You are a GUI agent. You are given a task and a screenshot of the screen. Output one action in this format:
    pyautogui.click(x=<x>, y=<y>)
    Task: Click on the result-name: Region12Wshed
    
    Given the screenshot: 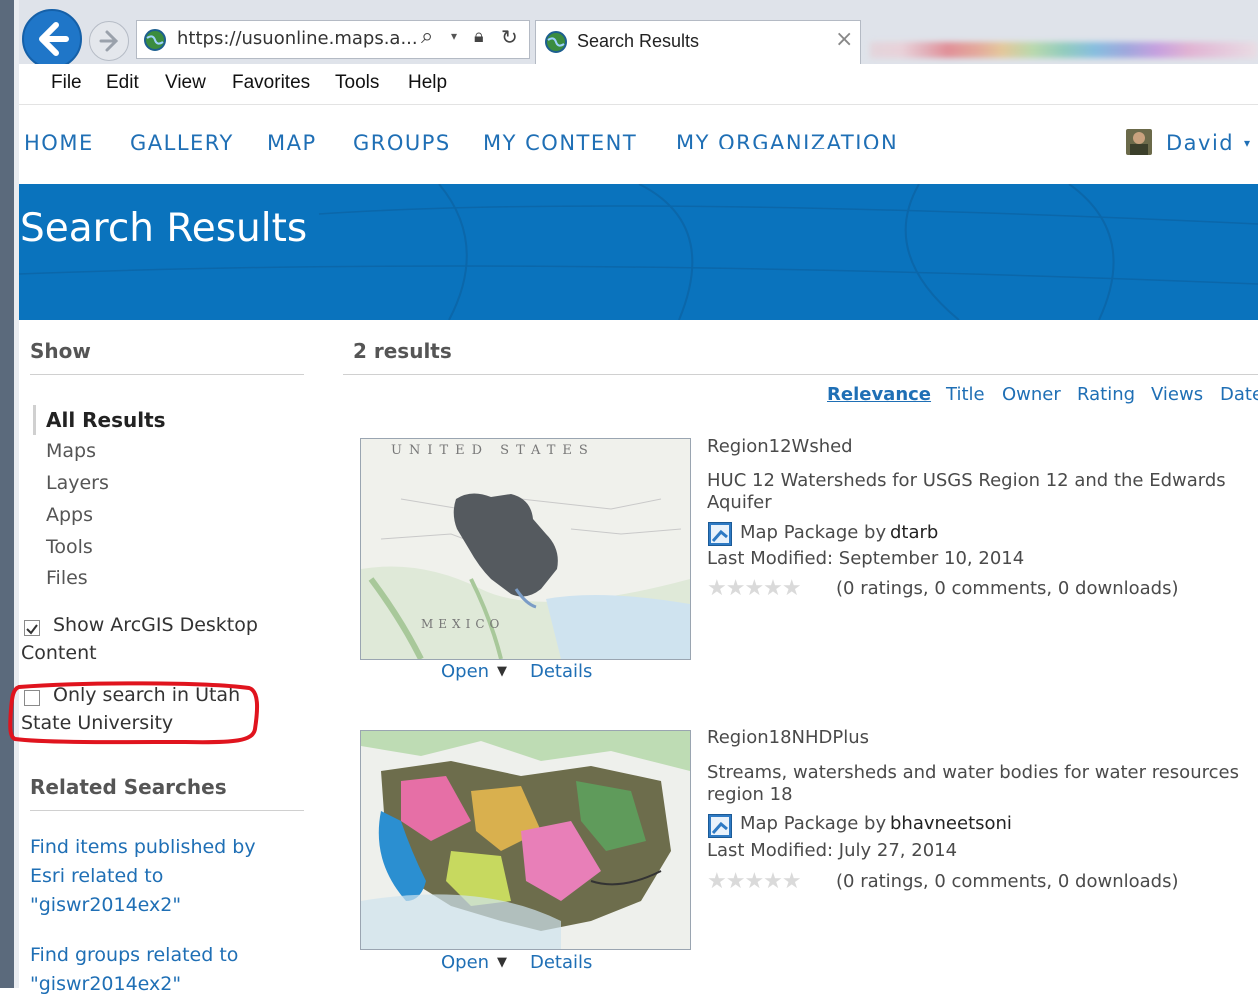 What is the action you would take?
    pyautogui.click(x=780, y=446)
    